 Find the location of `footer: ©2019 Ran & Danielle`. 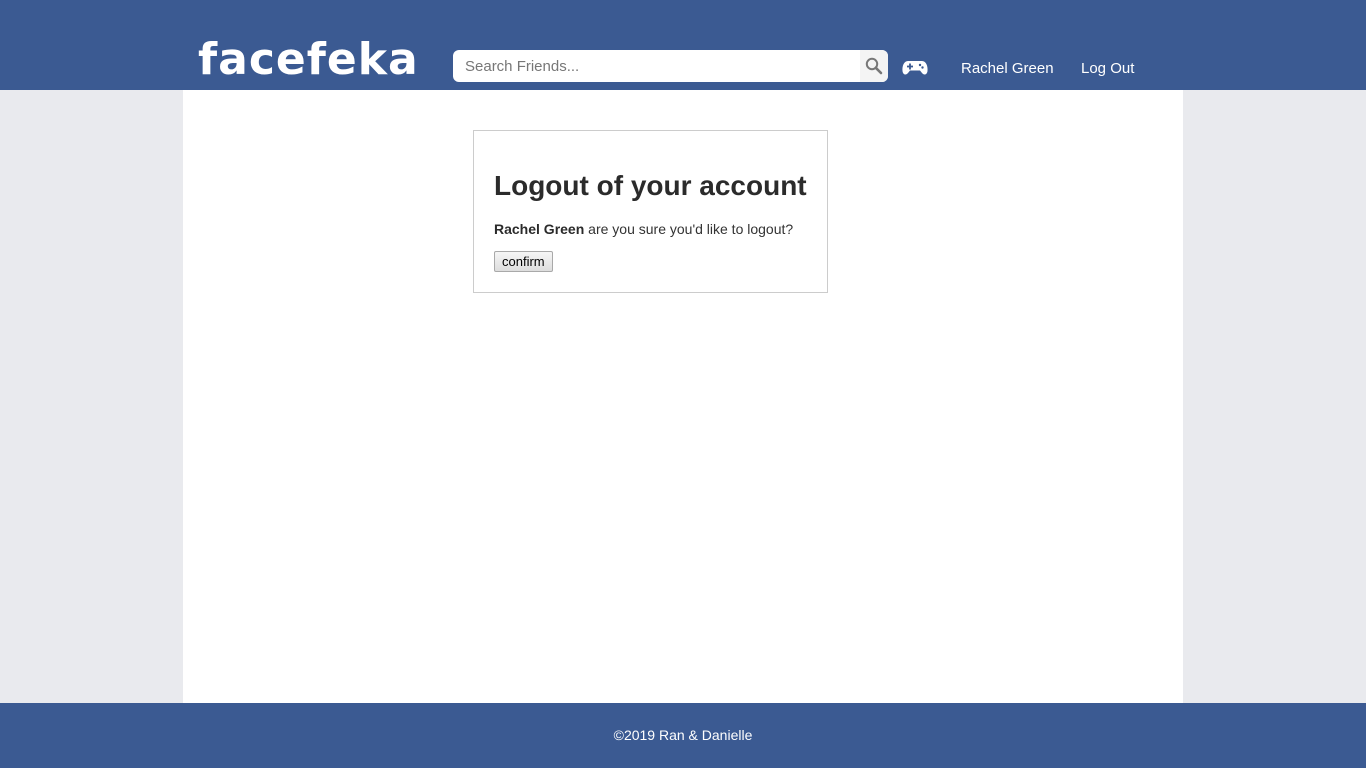

footer: ©2019 Ran & Danielle is located at coordinates (683, 735).